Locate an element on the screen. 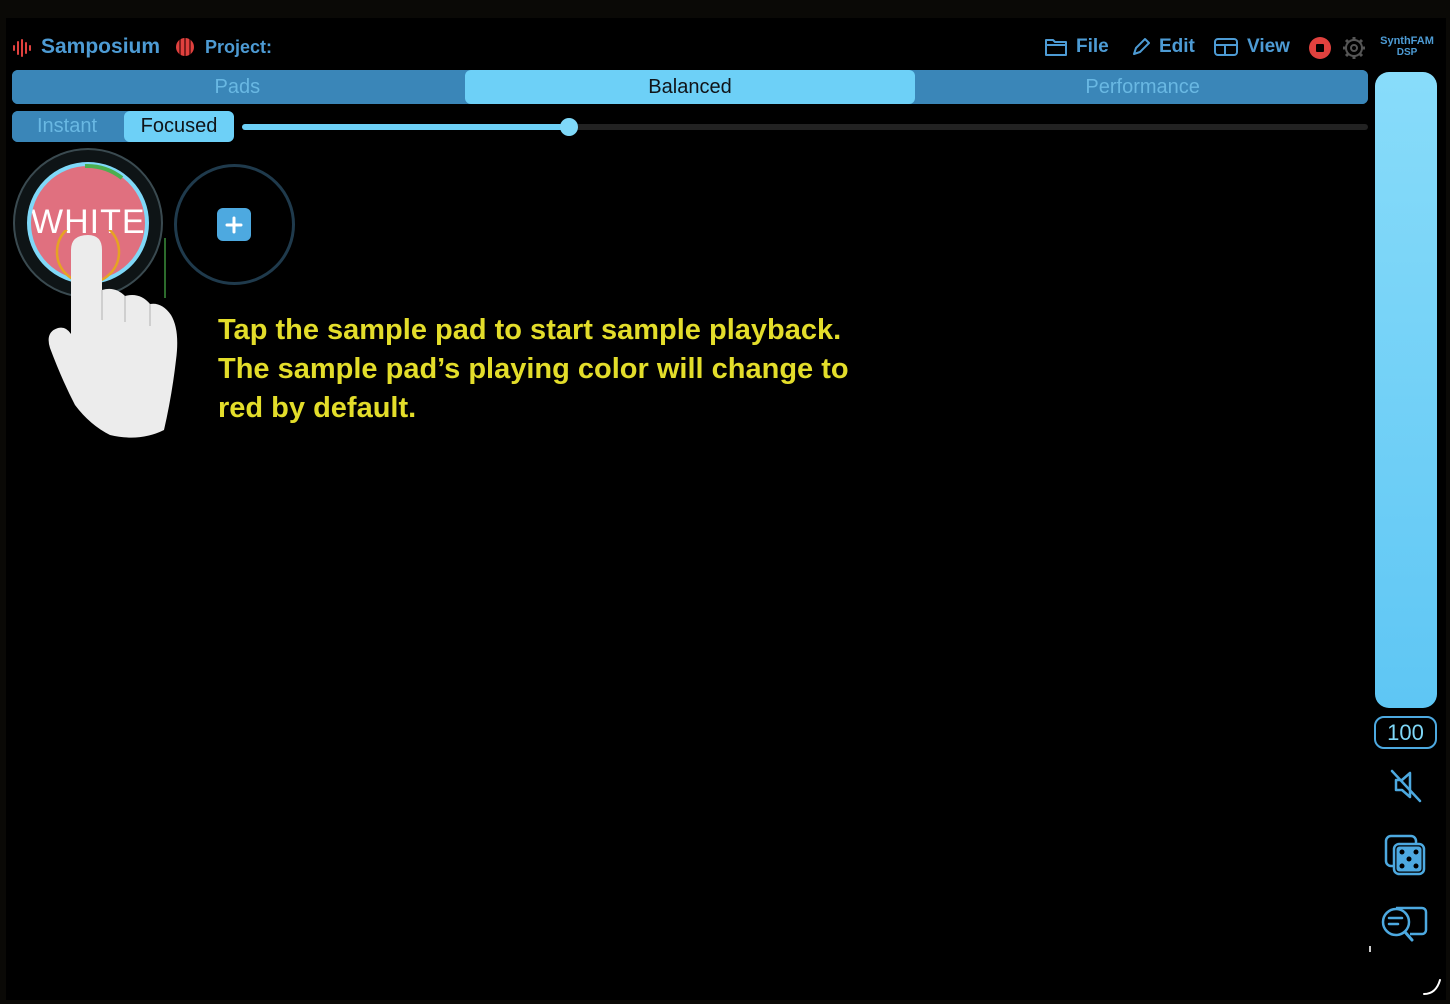  slider-thumb is located at coordinates (568, 127).